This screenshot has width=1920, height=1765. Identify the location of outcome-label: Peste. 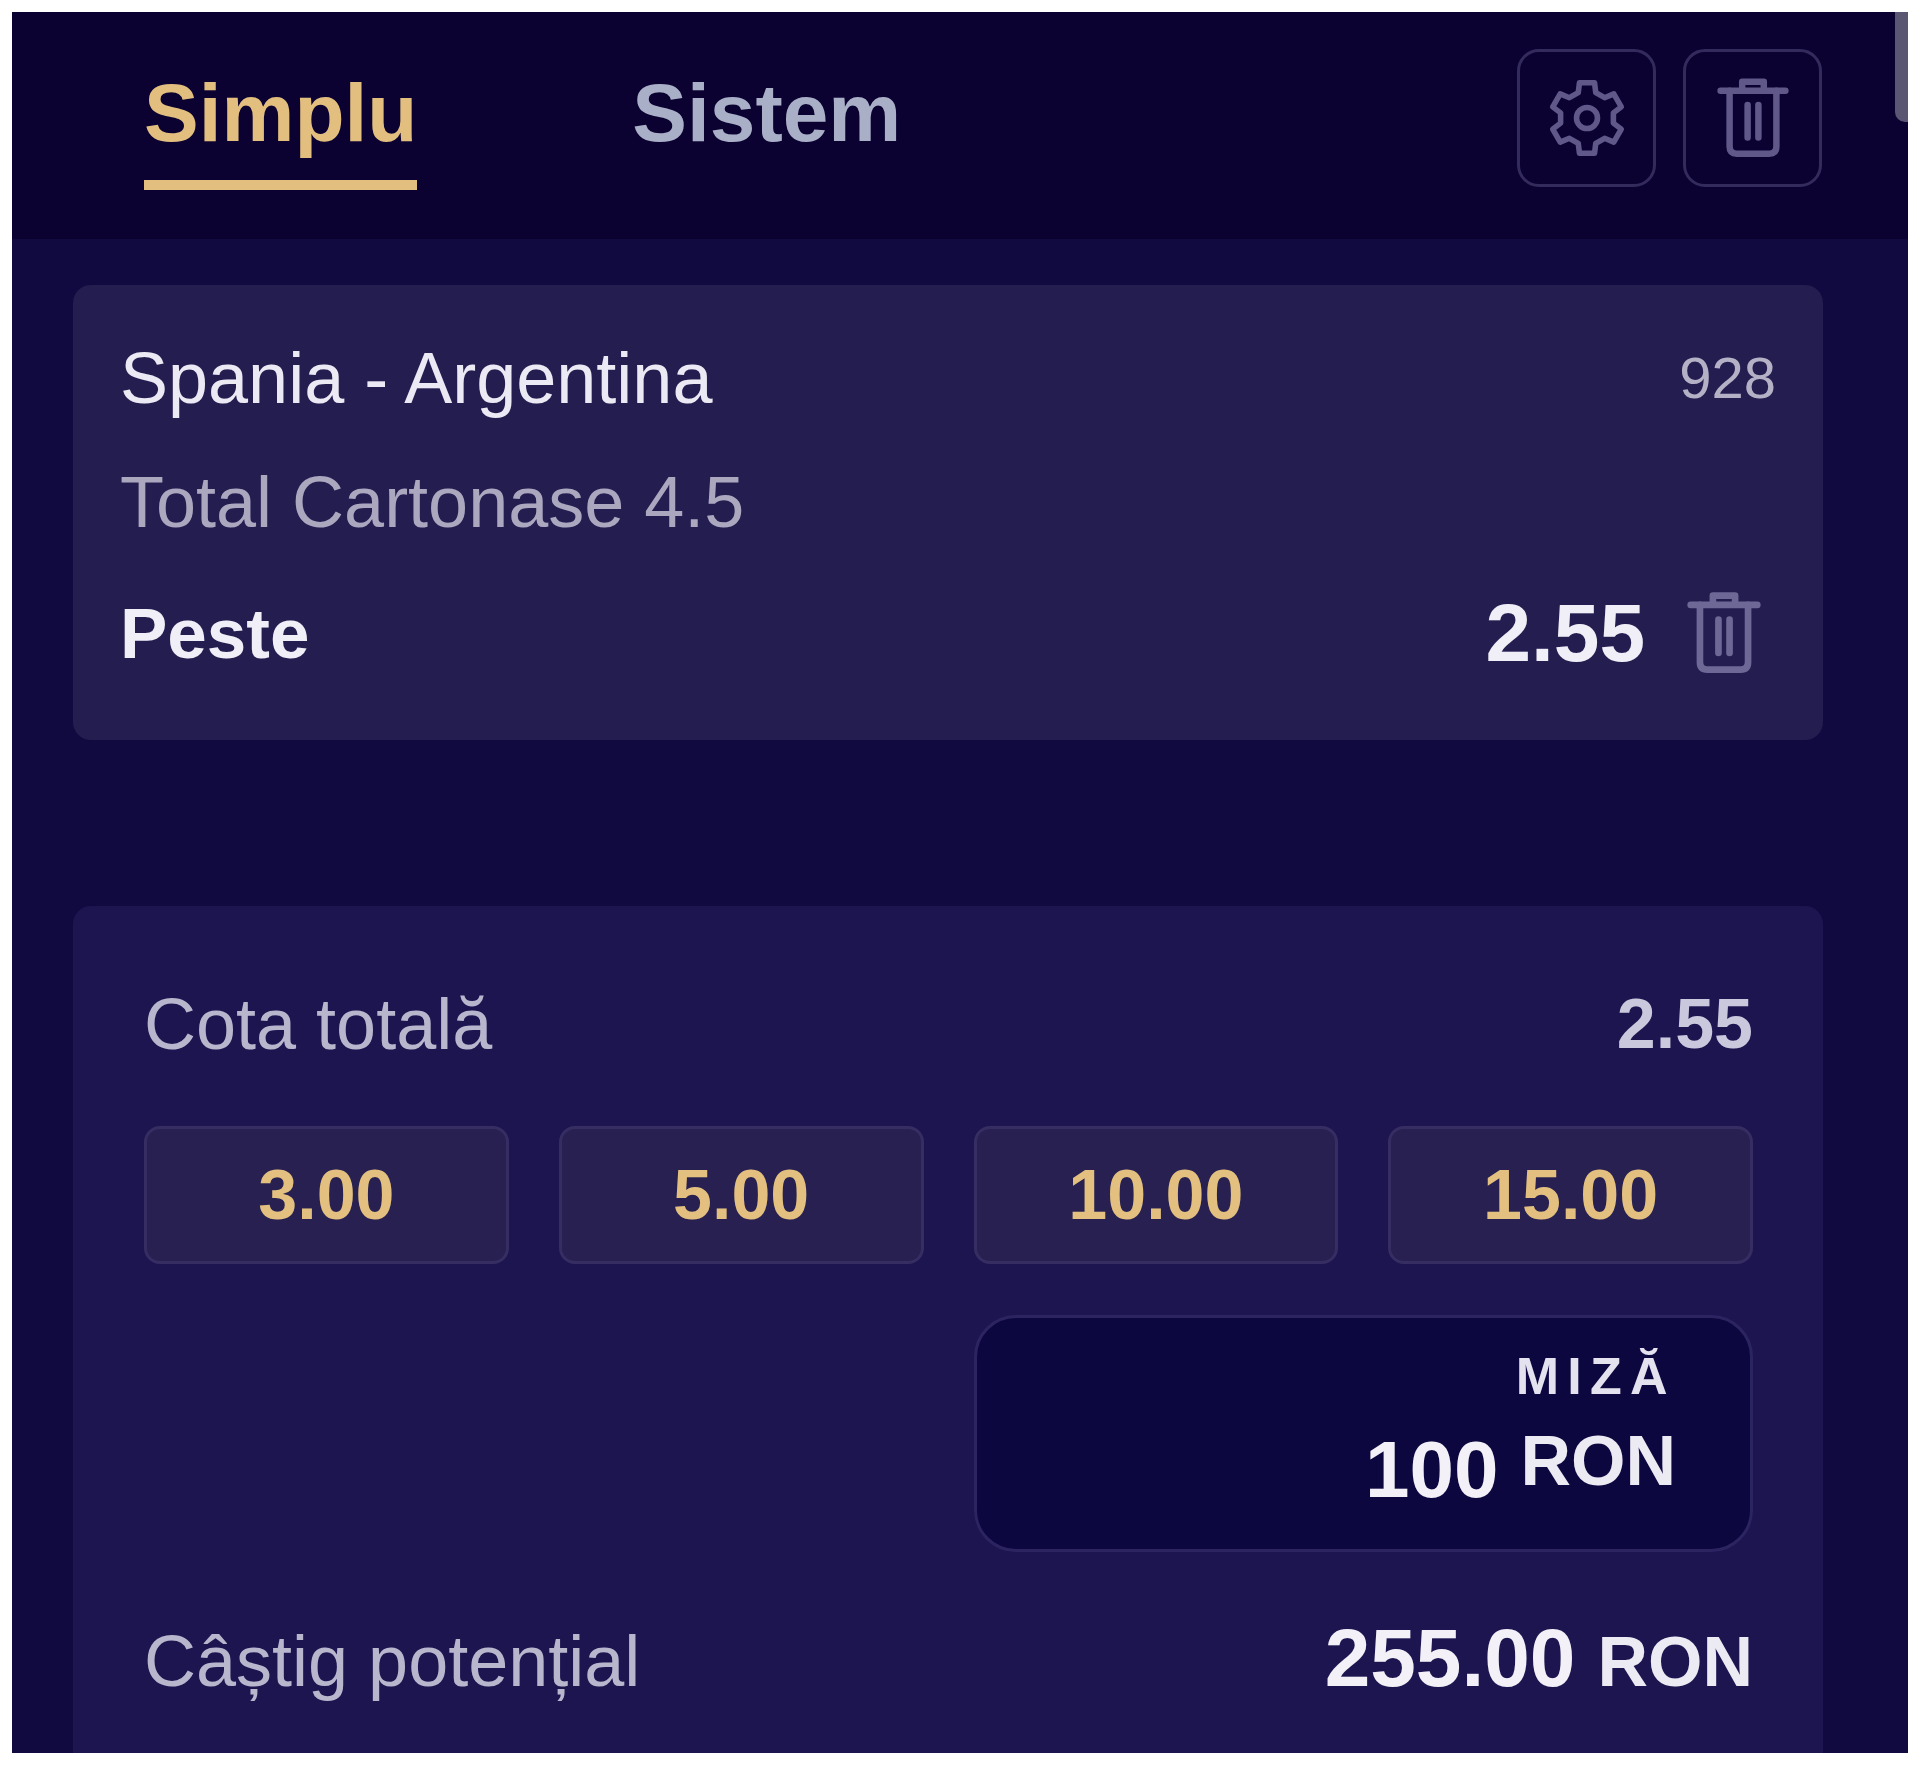
(215, 633).